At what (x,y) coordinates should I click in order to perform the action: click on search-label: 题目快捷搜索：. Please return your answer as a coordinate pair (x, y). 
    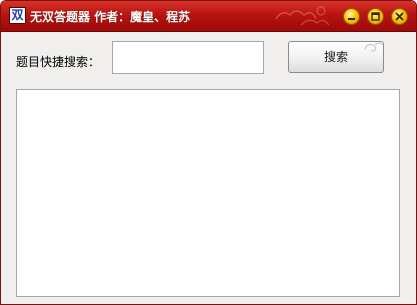
    Looking at the image, I should click on (58, 62).